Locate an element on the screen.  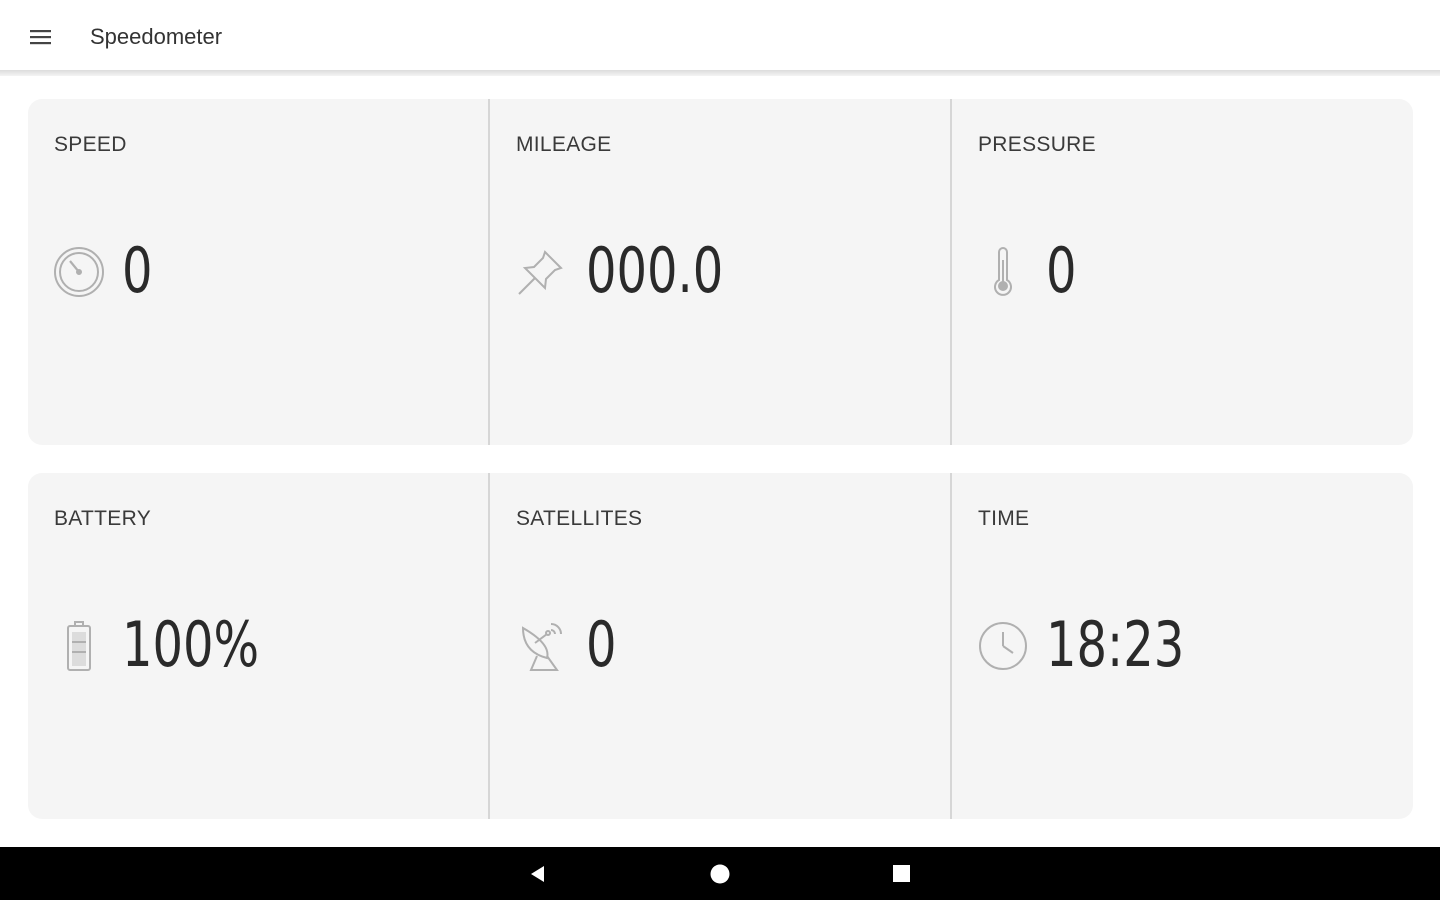
tile-value: 100% is located at coordinates (191, 644).